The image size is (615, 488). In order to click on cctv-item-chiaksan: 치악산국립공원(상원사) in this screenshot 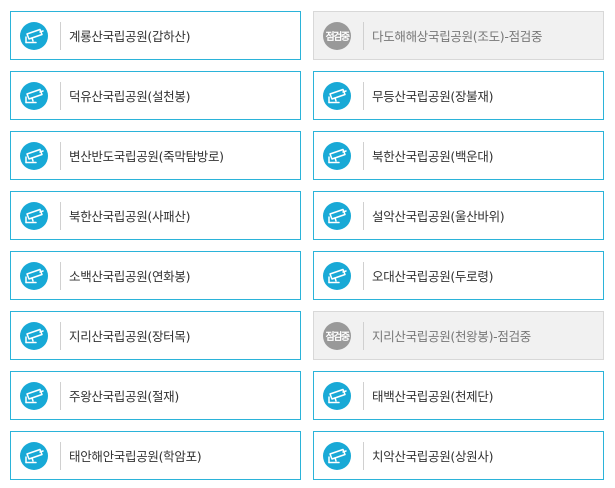, I will do `click(458, 455)`.